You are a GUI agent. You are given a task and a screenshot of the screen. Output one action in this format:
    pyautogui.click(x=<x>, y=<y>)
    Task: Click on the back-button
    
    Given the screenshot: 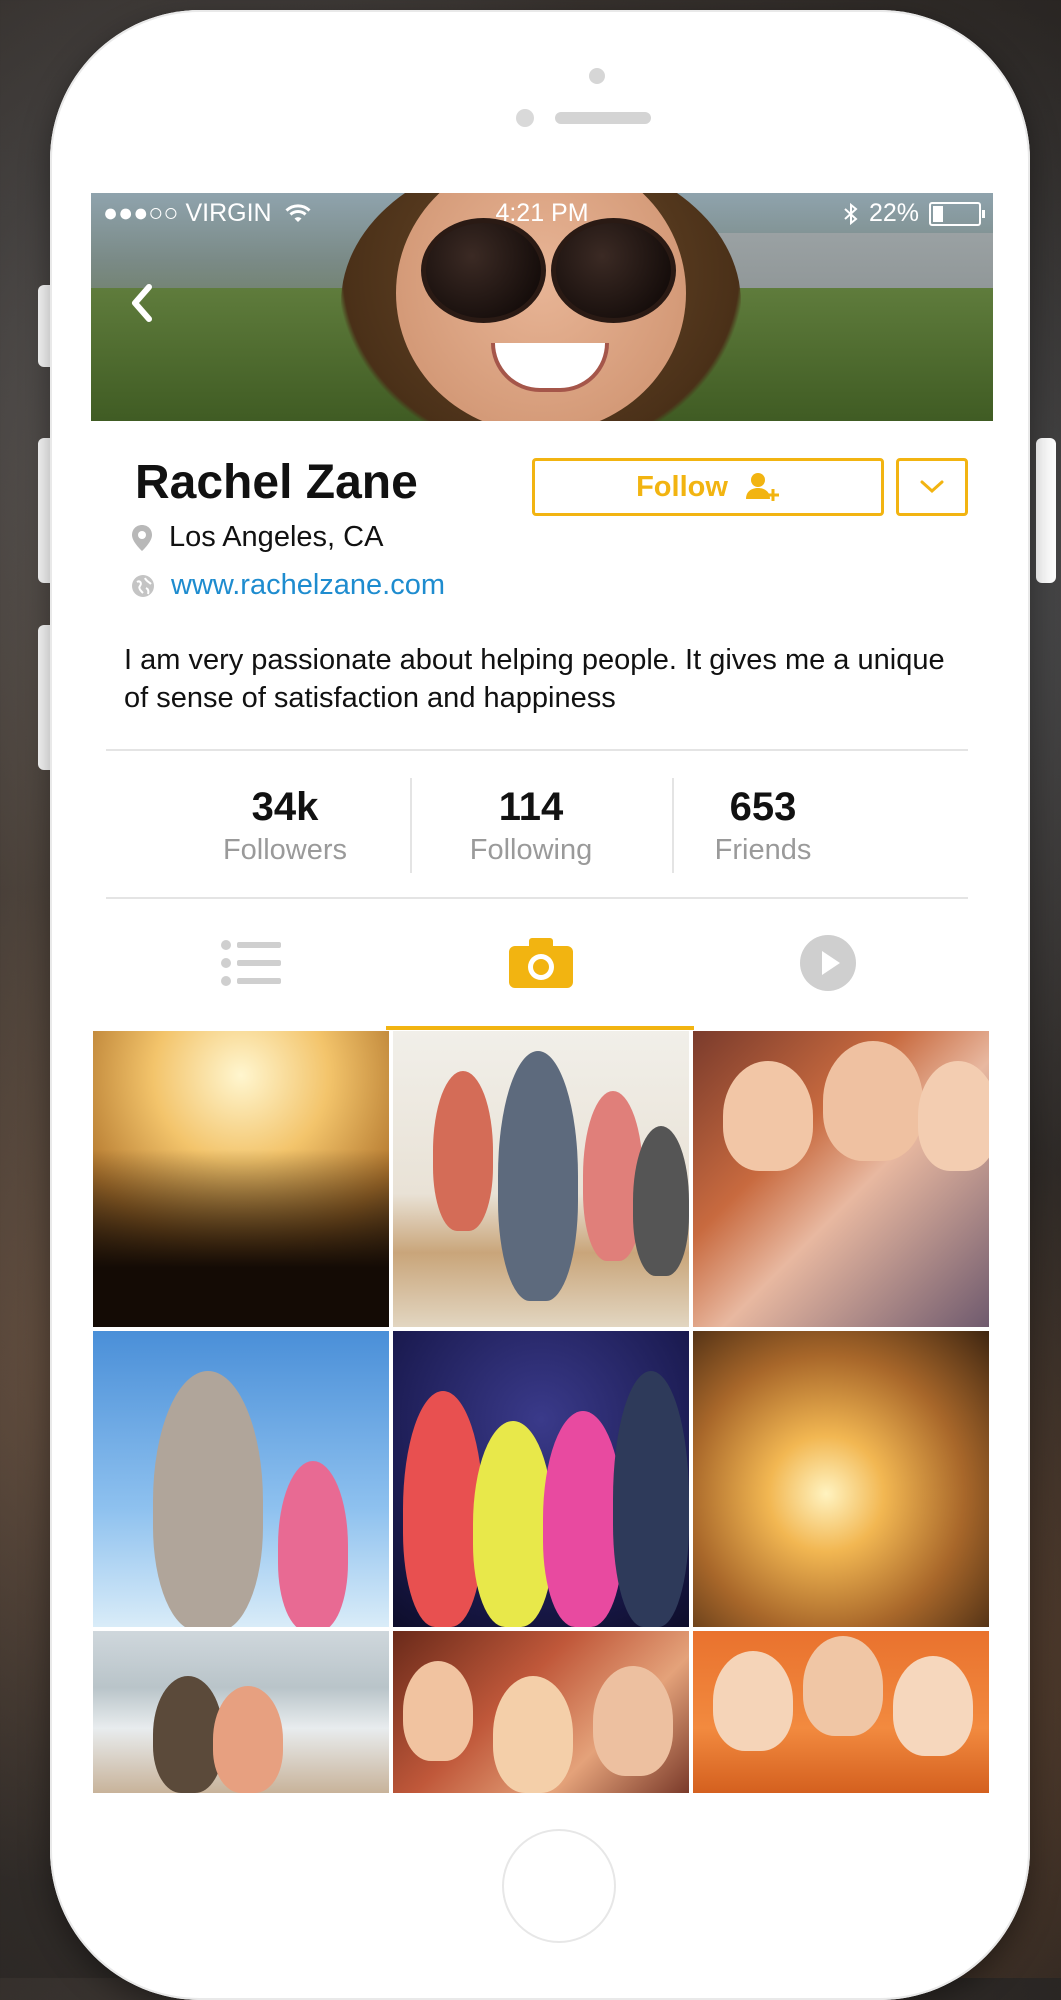 What is the action you would take?
    pyautogui.click(x=142, y=308)
    